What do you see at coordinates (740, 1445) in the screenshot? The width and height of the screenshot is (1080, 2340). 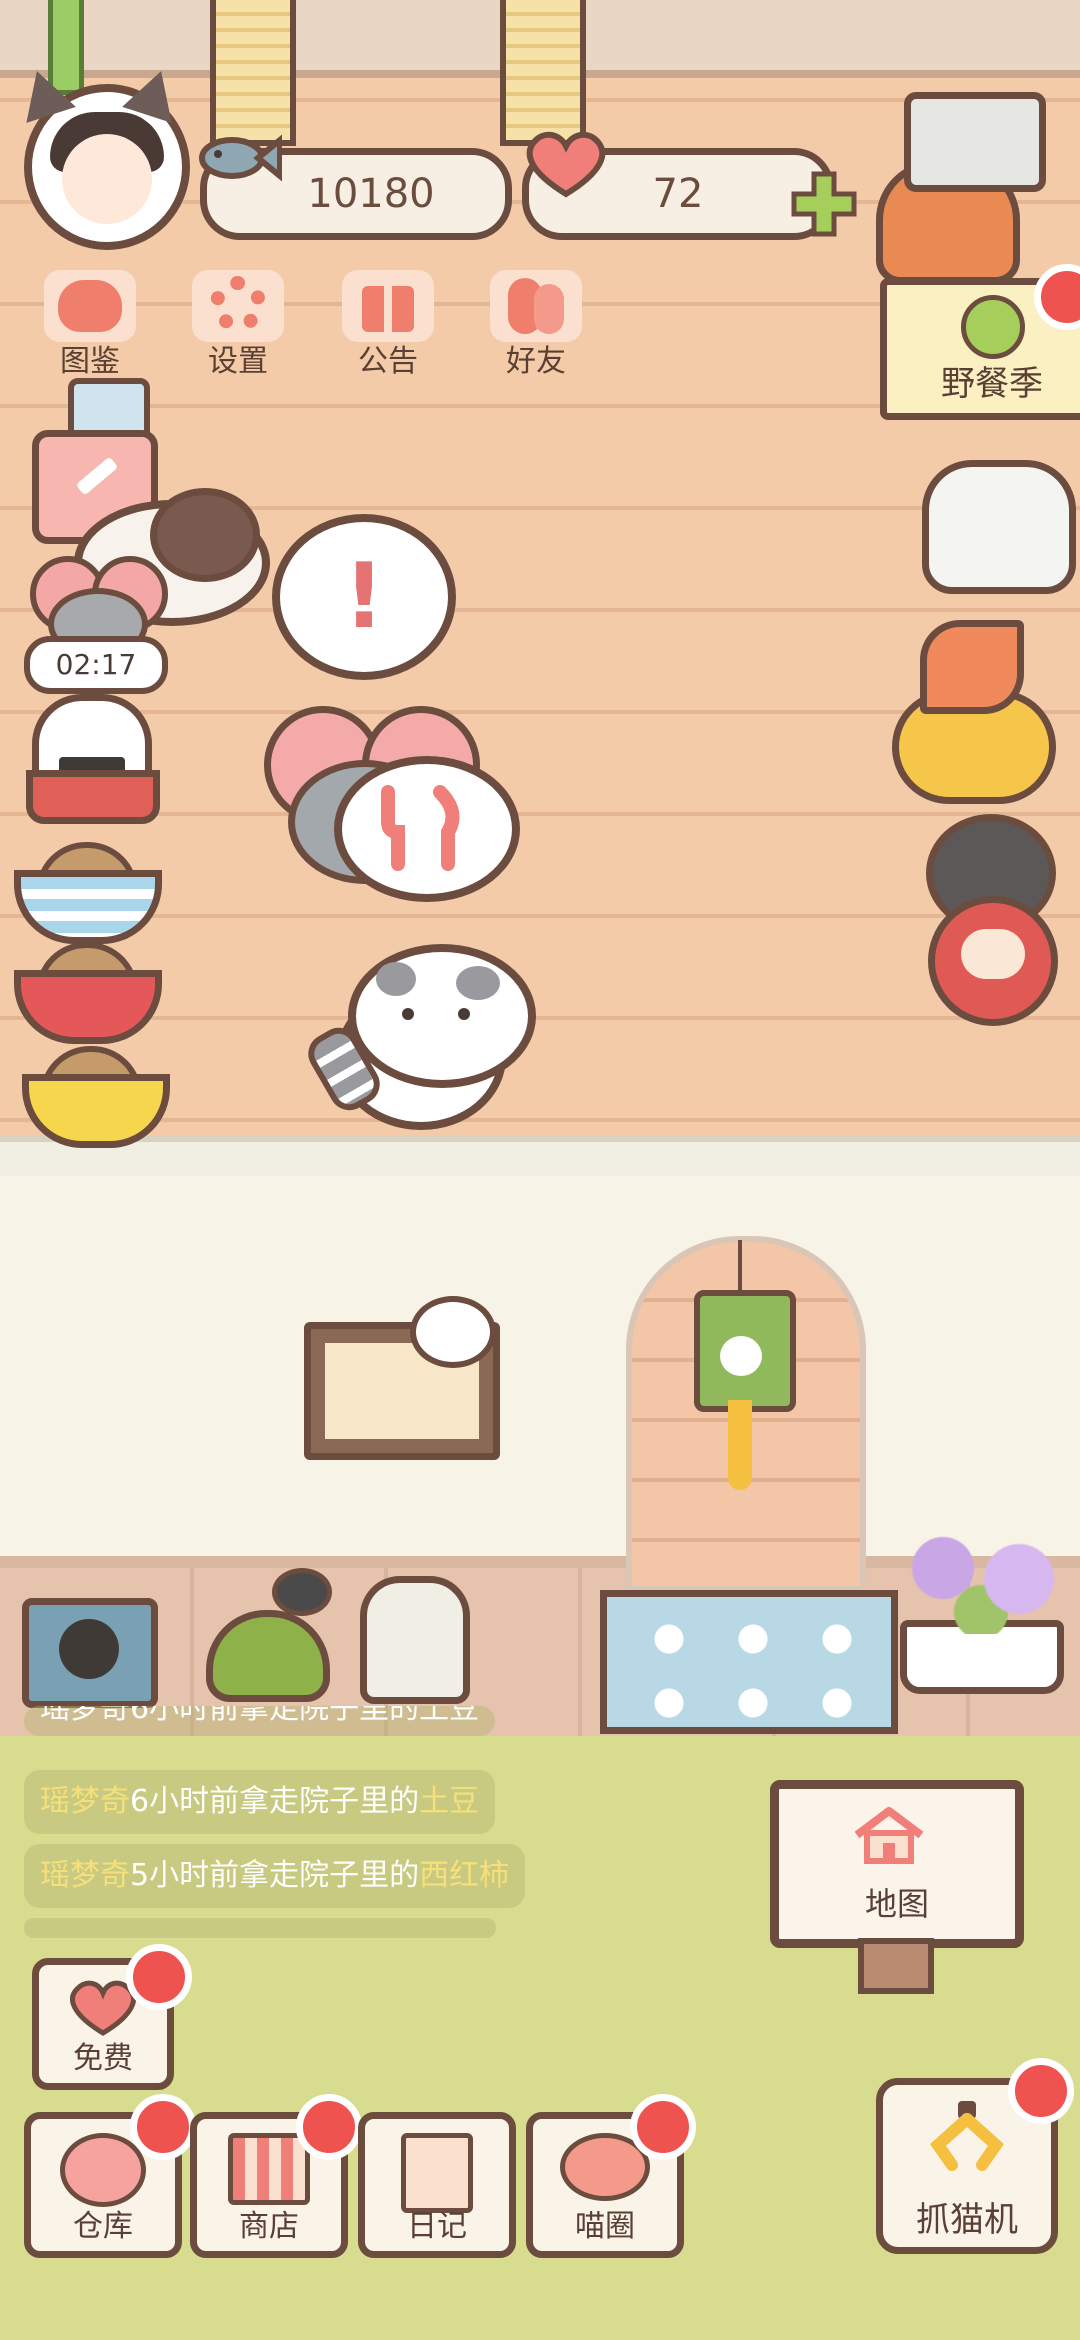 I see `charm-tassel` at bounding box center [740, 1445].